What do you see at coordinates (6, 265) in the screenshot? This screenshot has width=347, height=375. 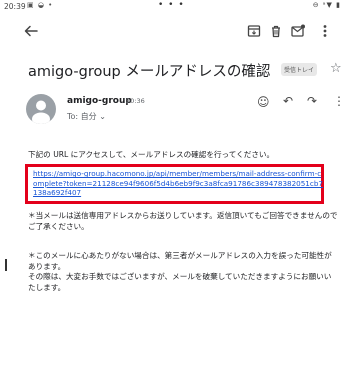 I see `scroll-edge-marker` at bounding box center [6, 265].